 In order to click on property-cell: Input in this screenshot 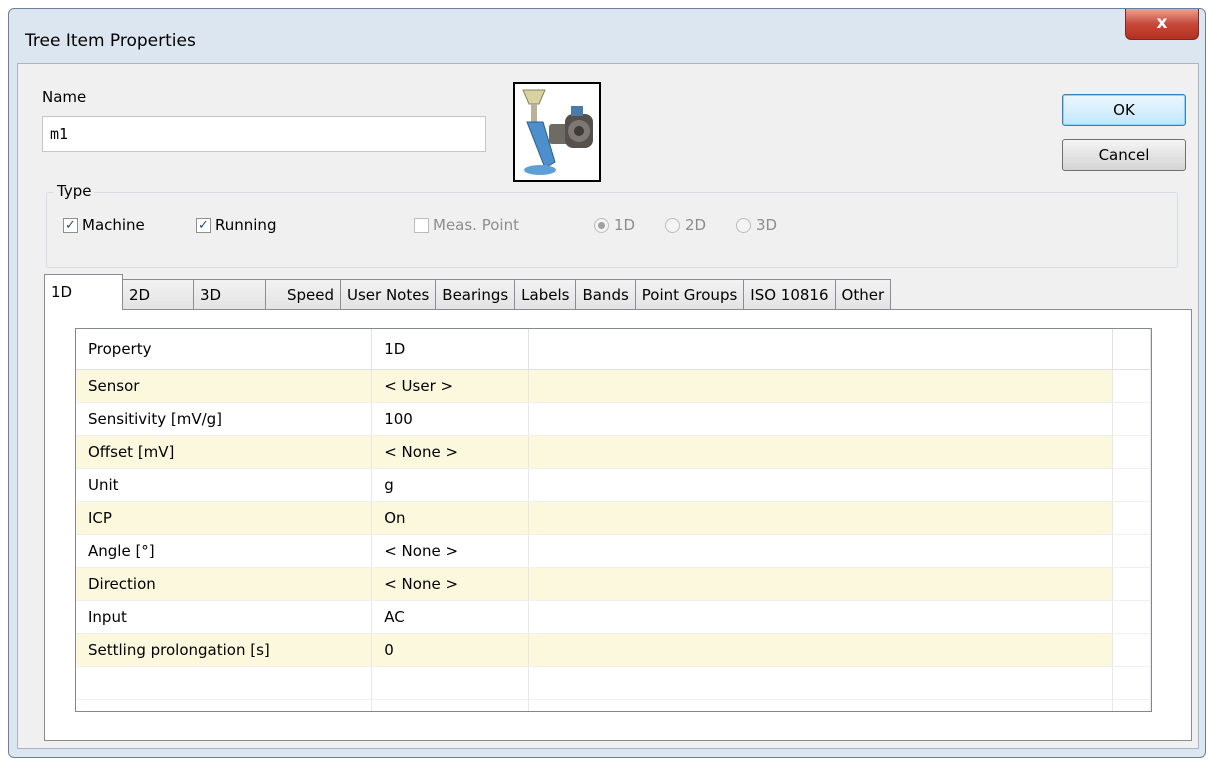, I will do `click(224, 617)`.